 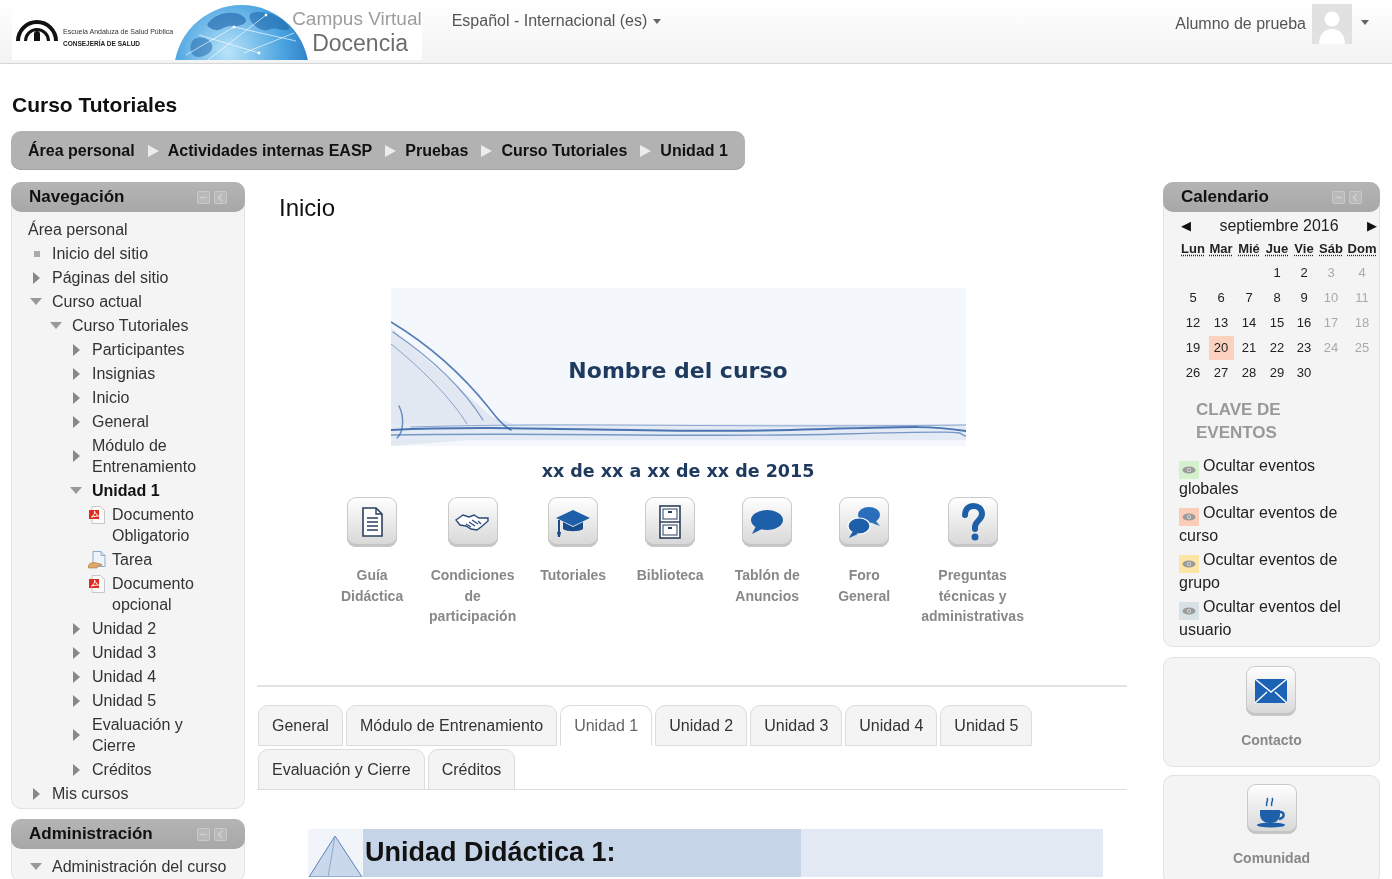 I want to click on envelope-icon, so click(x=1271, y=691).